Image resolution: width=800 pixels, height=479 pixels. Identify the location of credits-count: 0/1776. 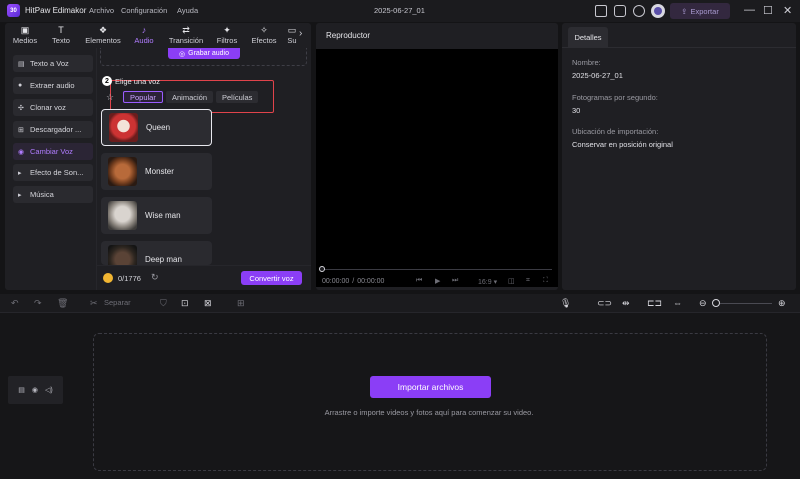
(129, 278).